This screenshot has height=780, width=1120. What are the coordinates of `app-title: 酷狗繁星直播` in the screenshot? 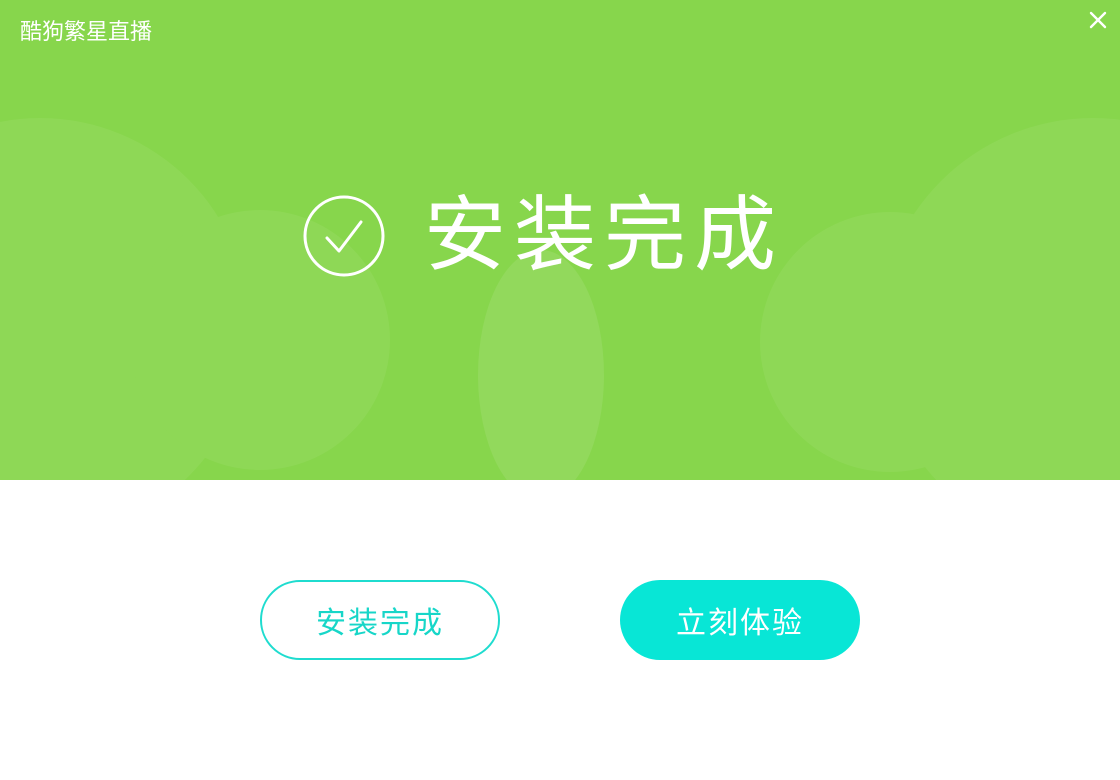 It's located at (86, 32).